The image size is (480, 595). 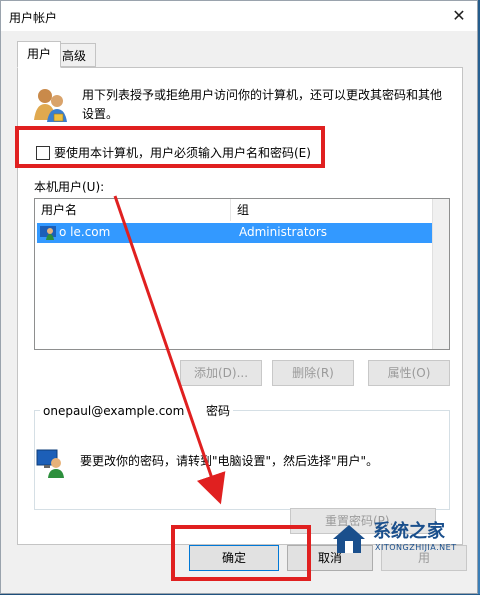 I want to click on user-icon, so click(x=48, y=233).